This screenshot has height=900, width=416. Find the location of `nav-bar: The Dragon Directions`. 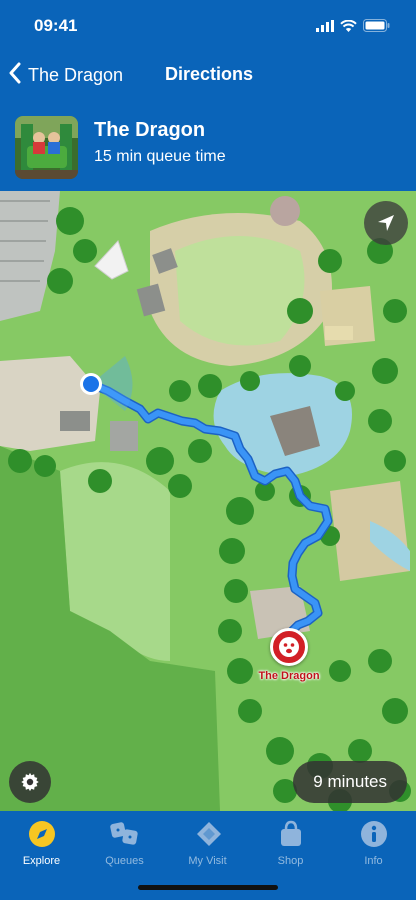

nav-bar: The Dragon Directions is located at coordinates (208, 74).